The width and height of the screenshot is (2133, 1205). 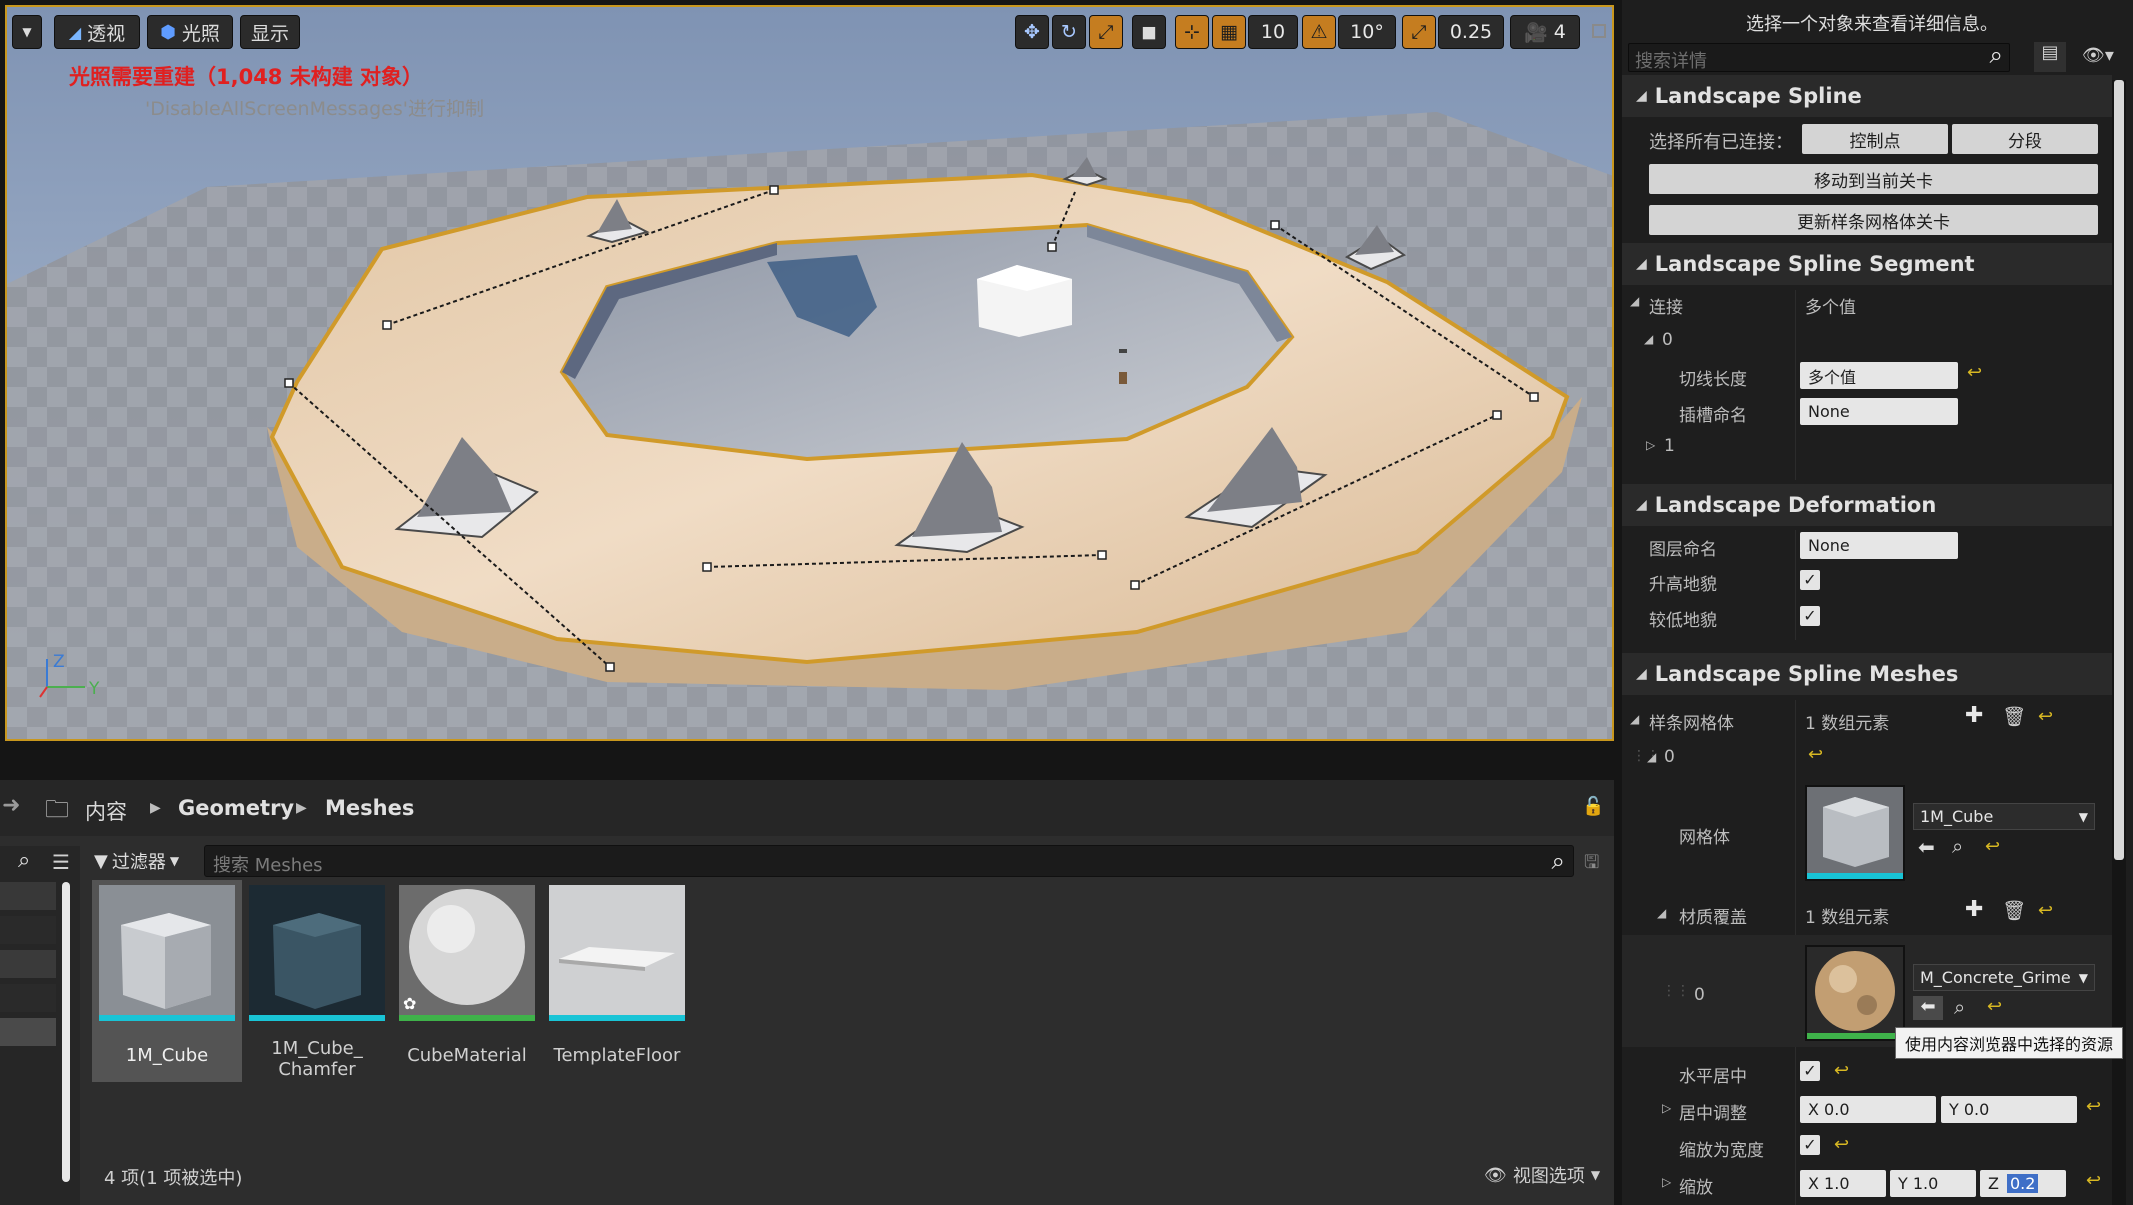 I want to click on scale-x-input: X 1.0, so click(x=1843, y=1183).